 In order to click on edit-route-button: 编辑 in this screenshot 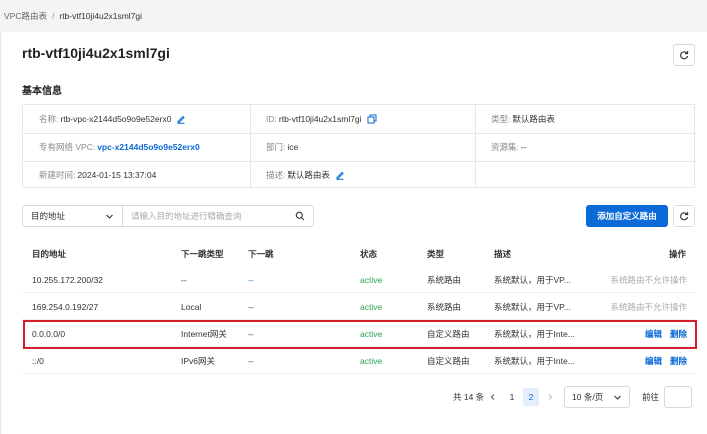, I will do `click(653, 361)`.